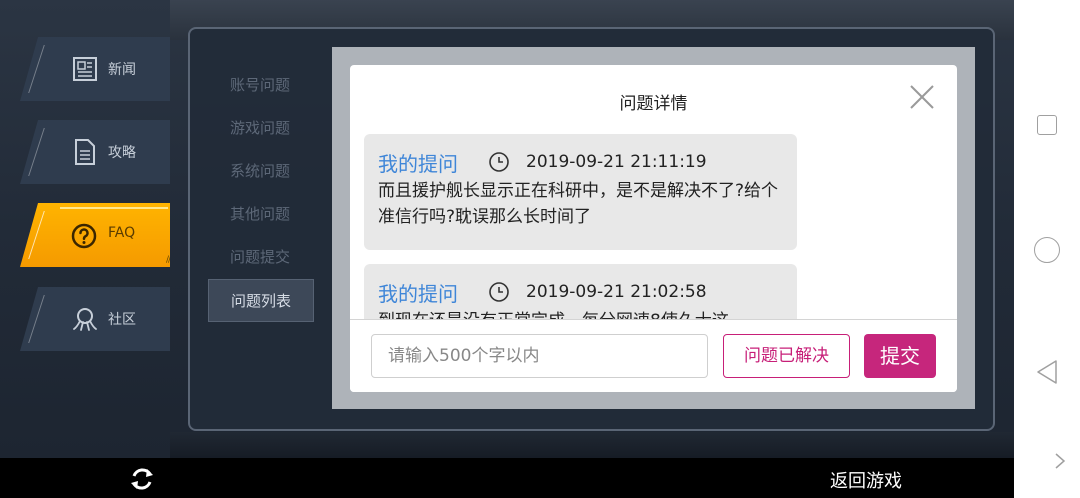 The height and width of the screenshot is (498, 1080). What do you see at coordinates (1060, 461) in the screenshot?
I see `chevron-right-icon` at bounding box center [1060, 461].